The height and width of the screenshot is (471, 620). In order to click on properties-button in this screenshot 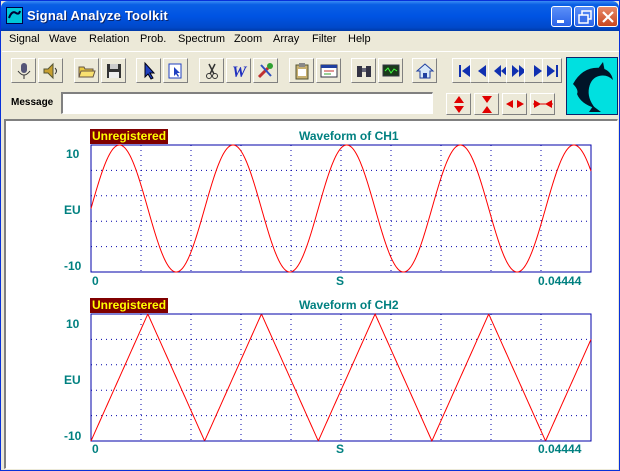, I will do `click(328, 70)`.